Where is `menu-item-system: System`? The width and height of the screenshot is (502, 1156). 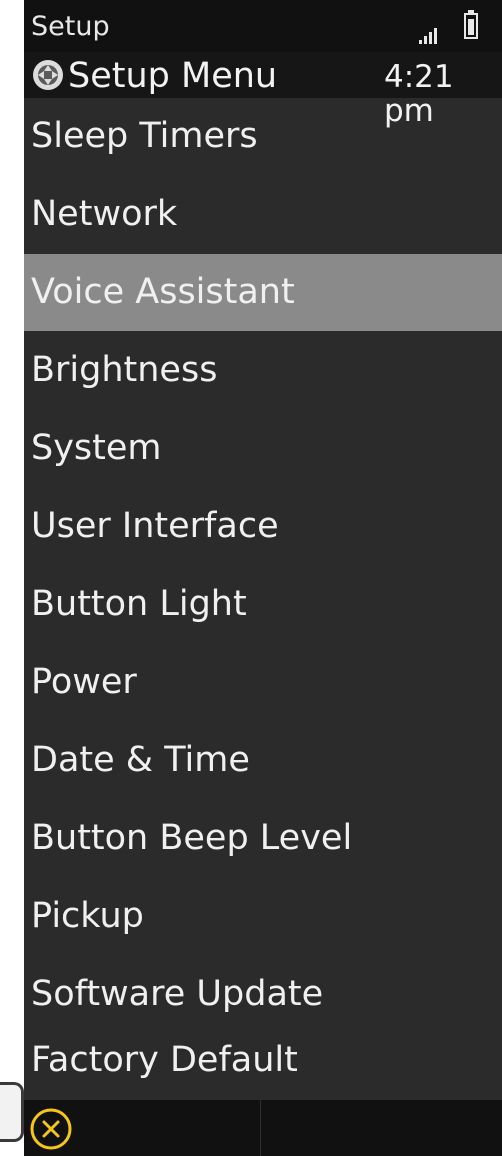
menu-item-system: System is located at coordinates (263, 448).